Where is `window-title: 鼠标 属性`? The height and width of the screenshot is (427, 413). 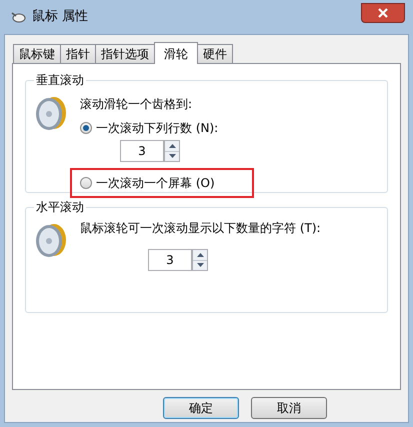
window-title: 鼠标 属性 is located at coordinates (60, 17).